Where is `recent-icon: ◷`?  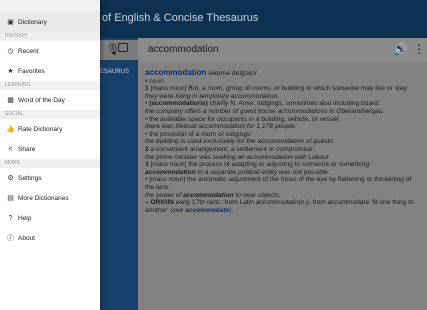
recent-icon: ◷ is located at coordinates (10, 51).